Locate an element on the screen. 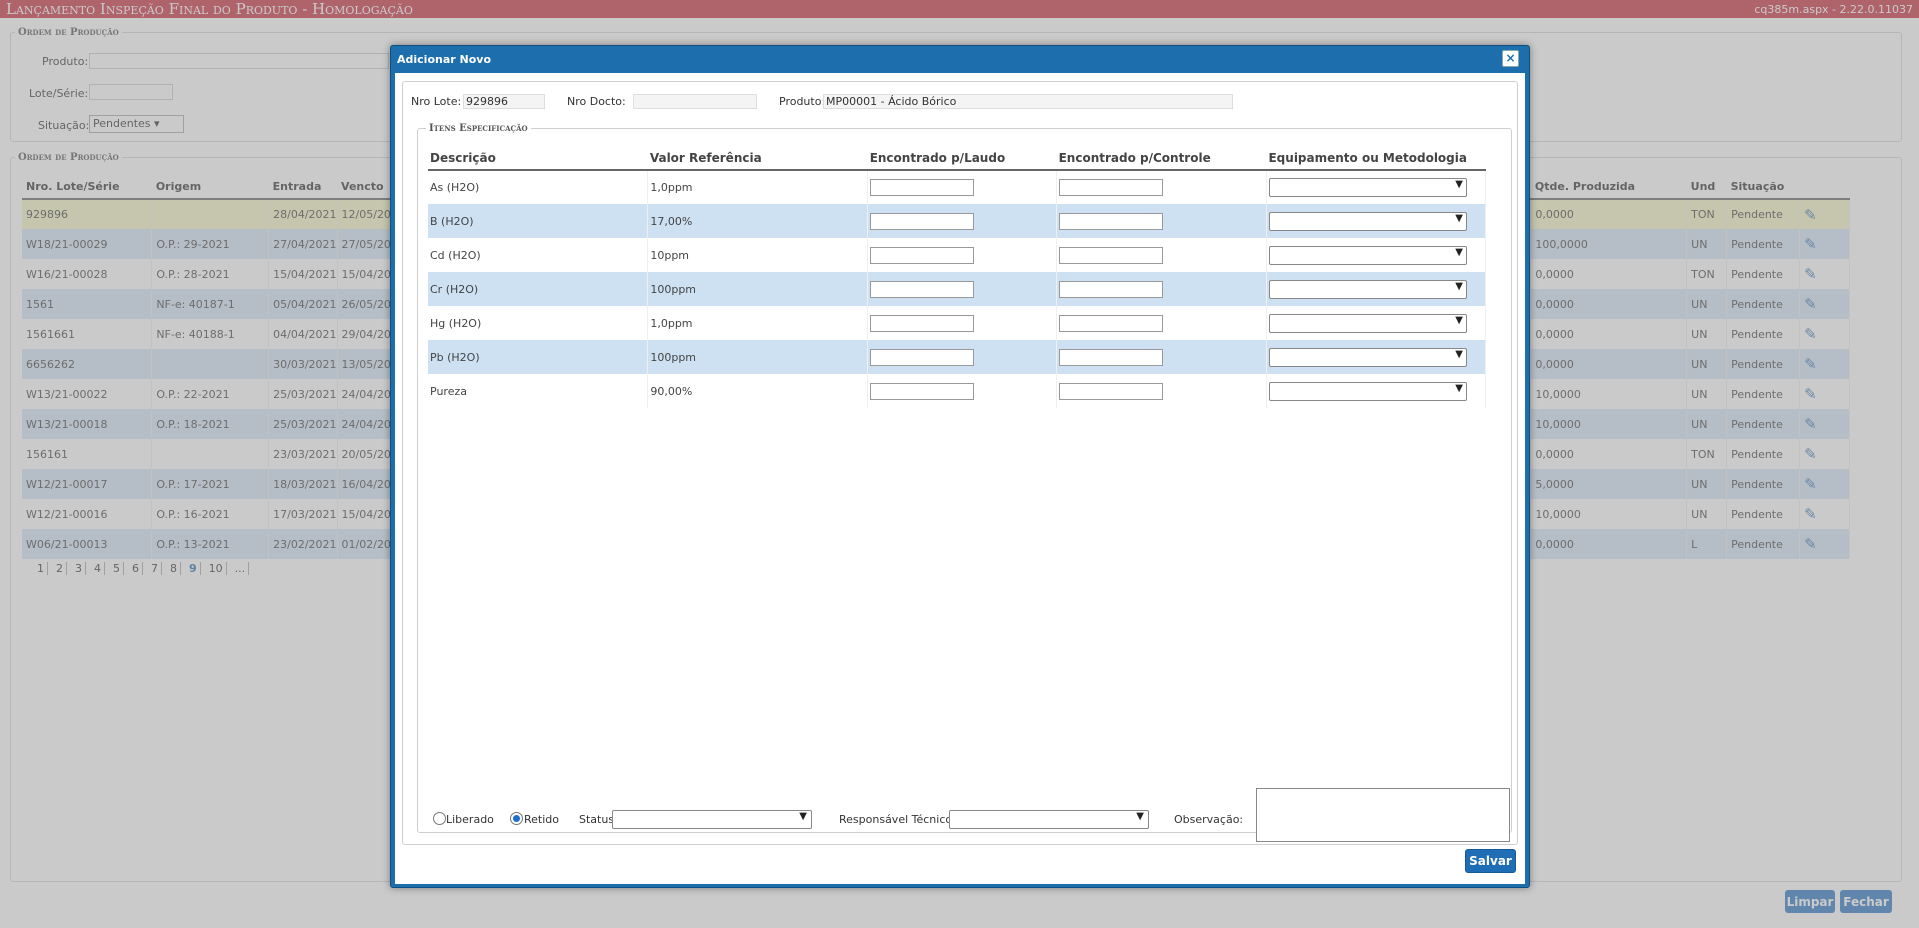  produto-value: MP00001 - Ácido Bórico is located at coordinates (891, 101).